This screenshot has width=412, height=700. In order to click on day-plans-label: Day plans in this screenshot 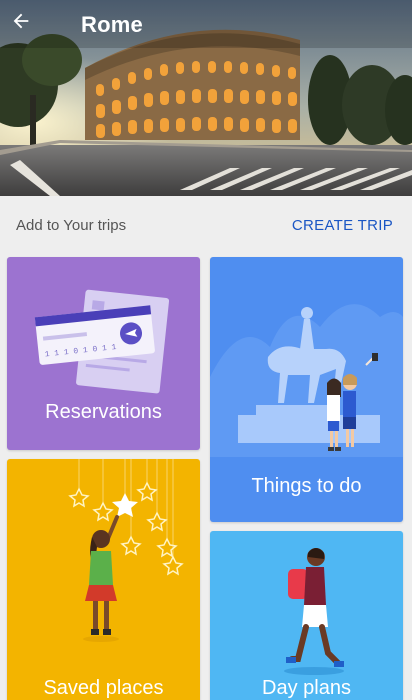, I will do `click(306, 688)`.